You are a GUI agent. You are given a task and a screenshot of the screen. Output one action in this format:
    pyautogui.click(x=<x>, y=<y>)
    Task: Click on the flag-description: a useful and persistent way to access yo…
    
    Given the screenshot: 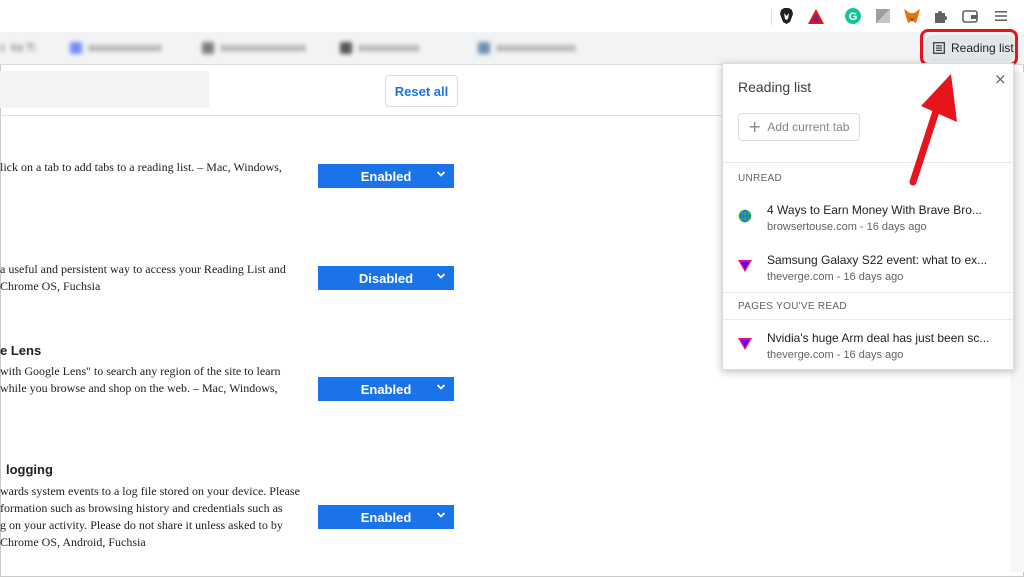 What is the action you would take?
    pyautogui.click(x=143, y=278)
    